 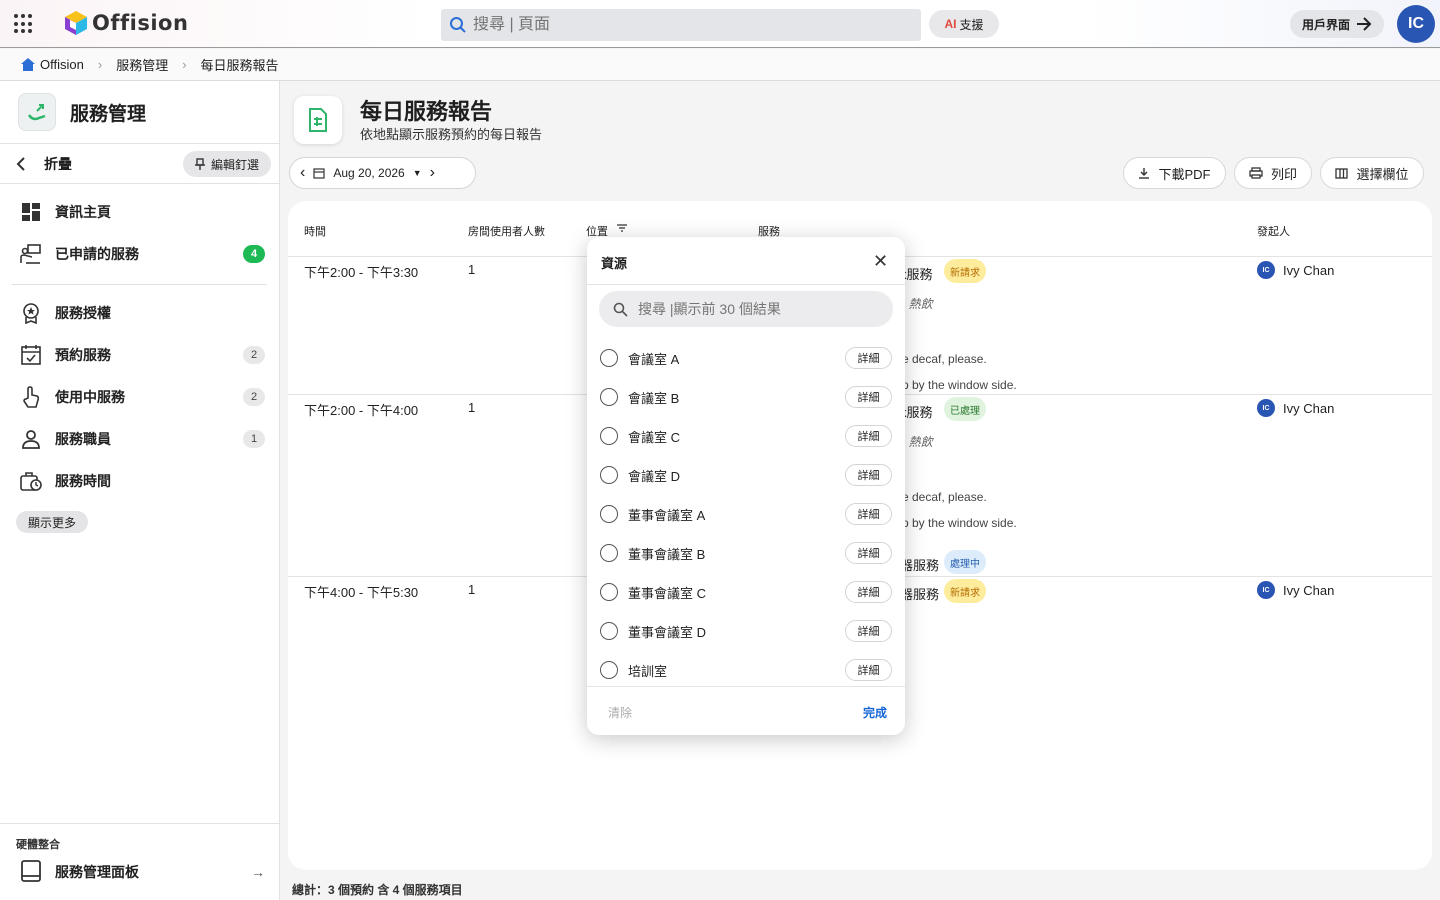 I want to click on column-header-requester: 發起人, so click(x=1273, y=231).